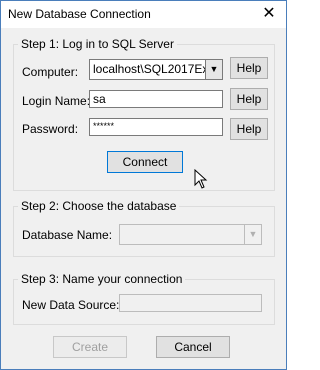  I want to click on step2-legend: Step 2: Choose the database, so click(99, 206).